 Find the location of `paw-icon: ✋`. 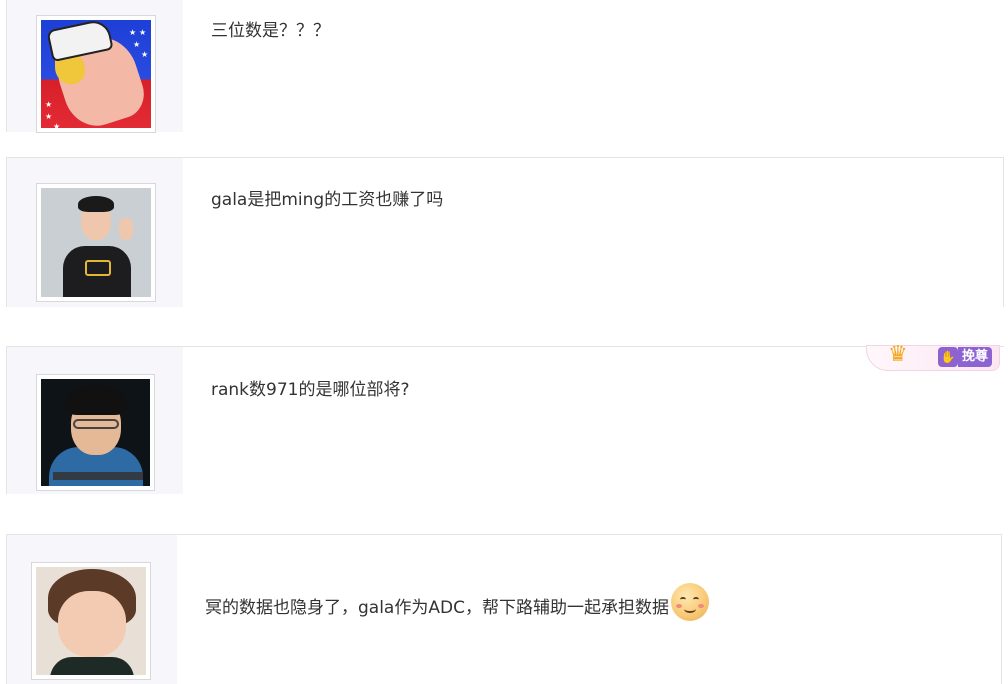

paw-icon: ✋ is located at coordinates (948, 357).